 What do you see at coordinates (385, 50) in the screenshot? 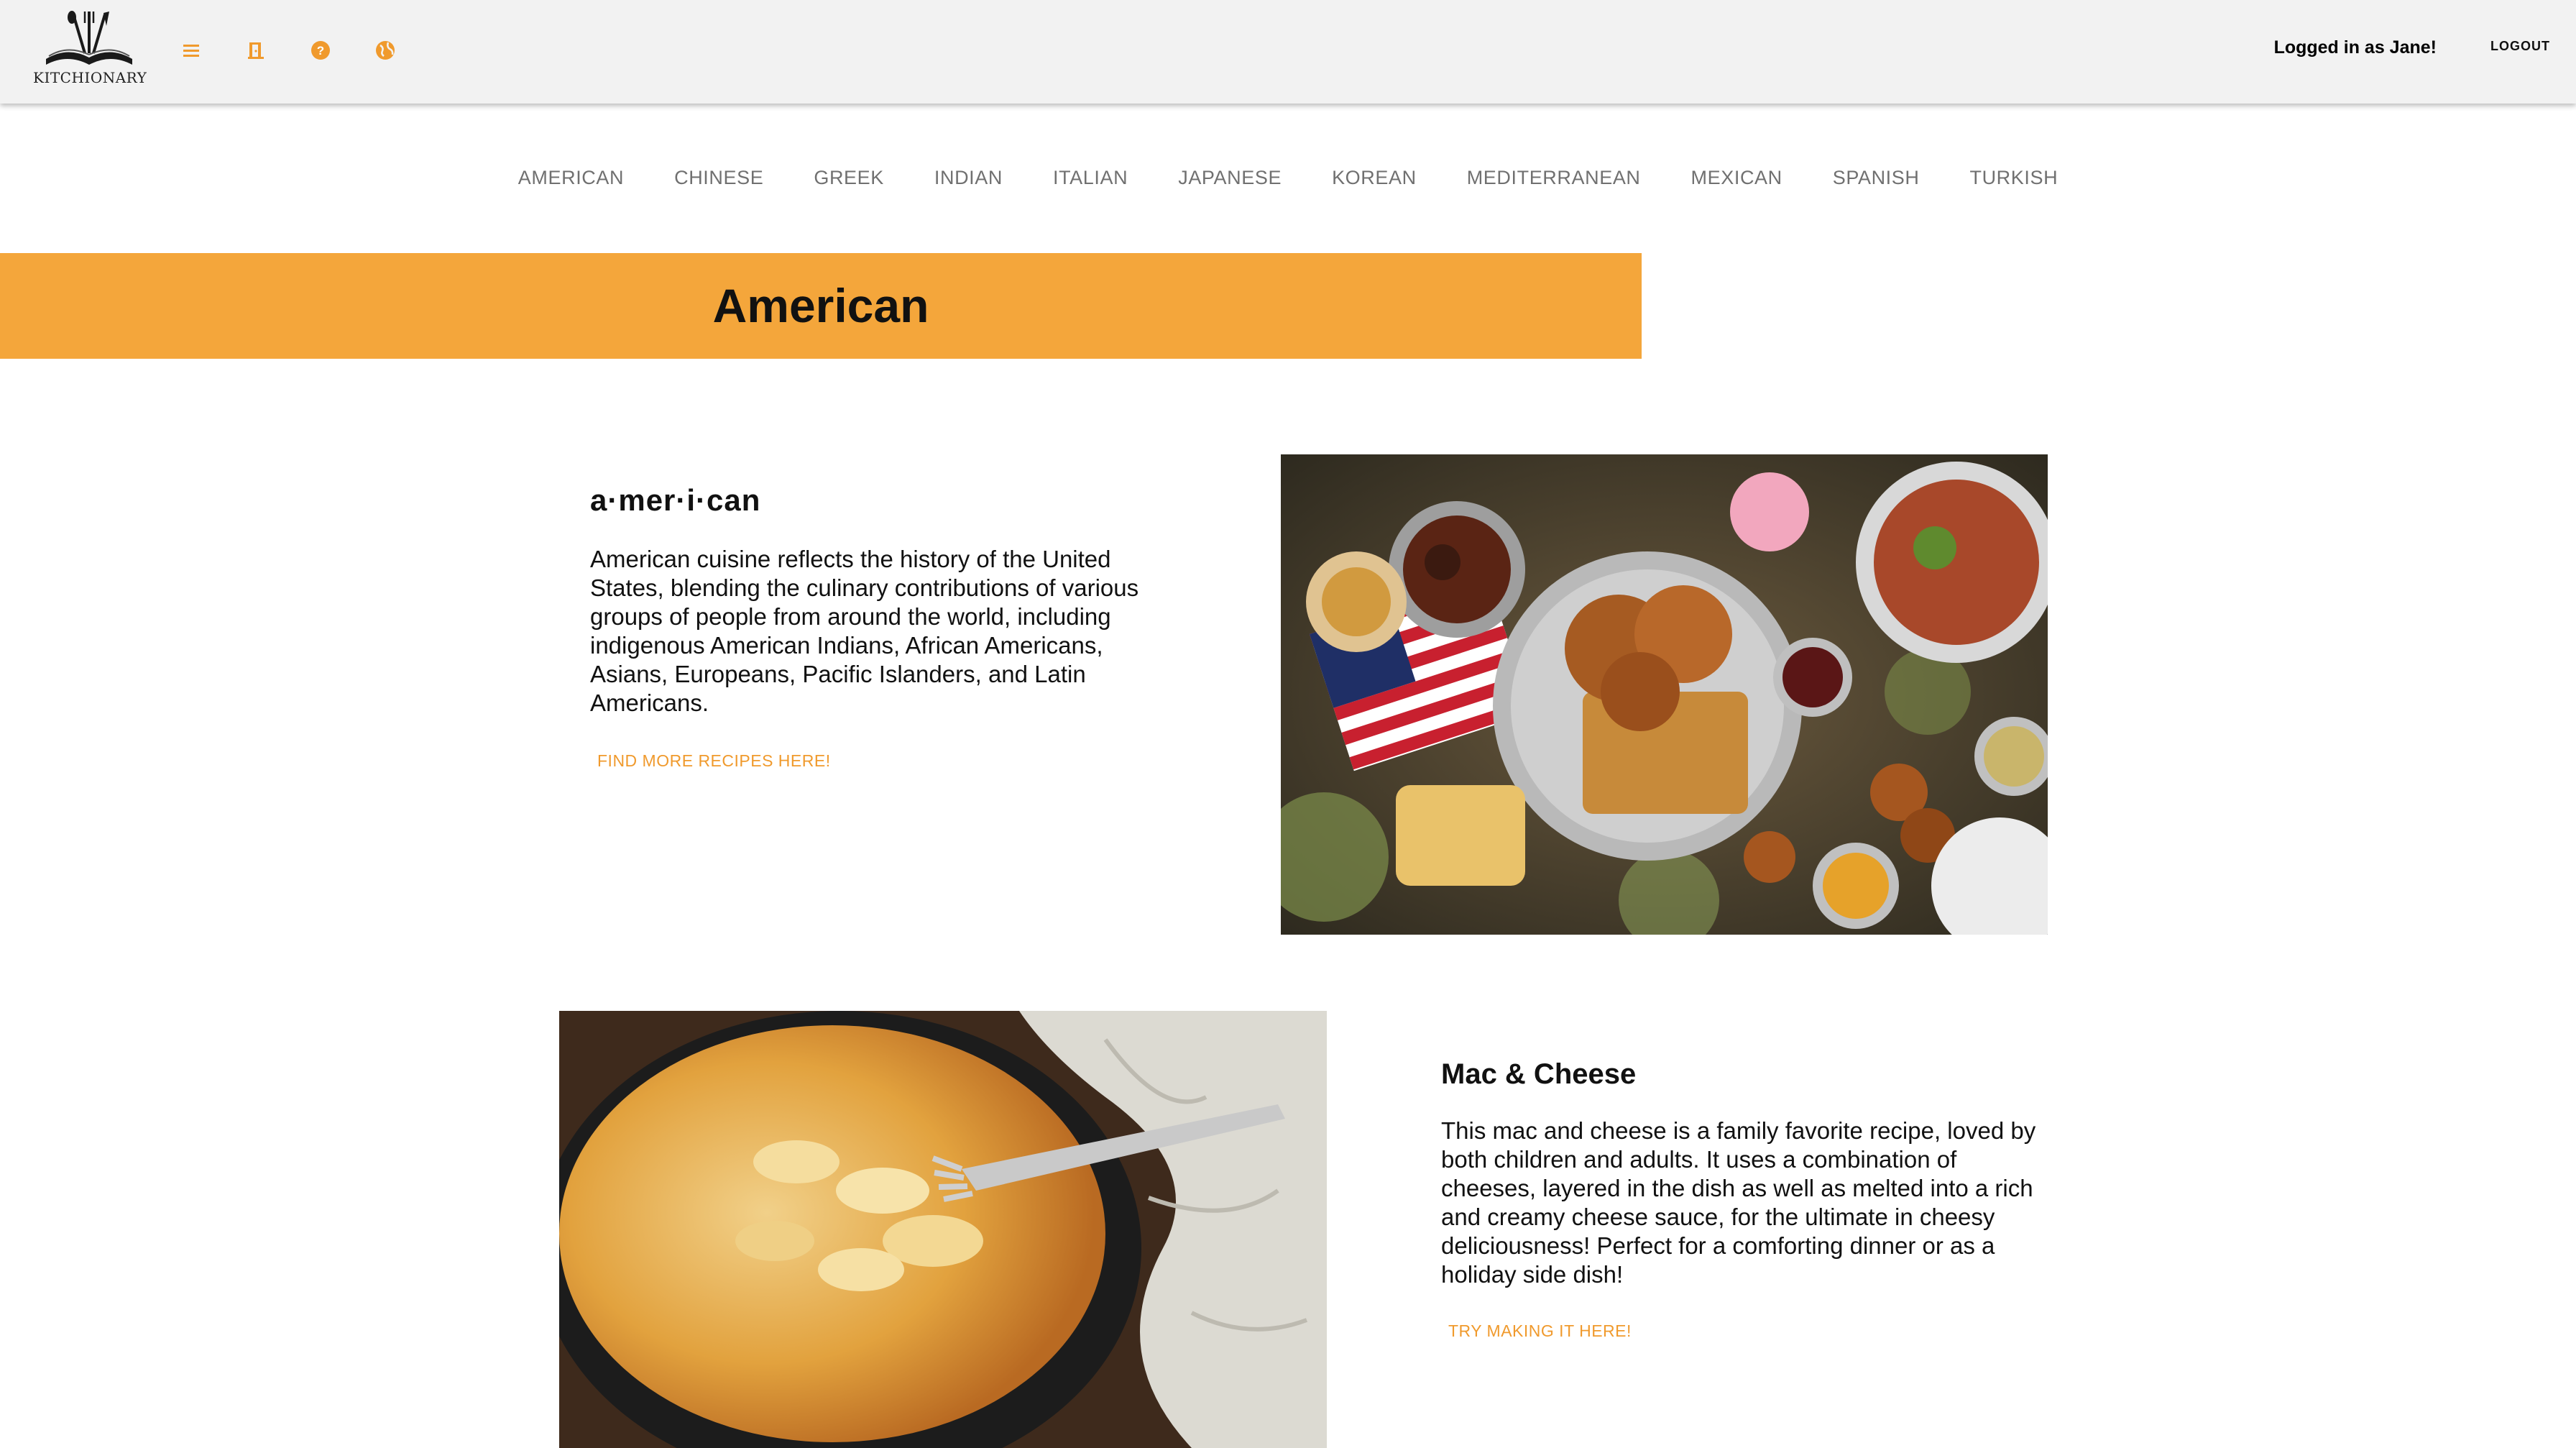
I see `globe-icon` at bounding box center [385, 50].